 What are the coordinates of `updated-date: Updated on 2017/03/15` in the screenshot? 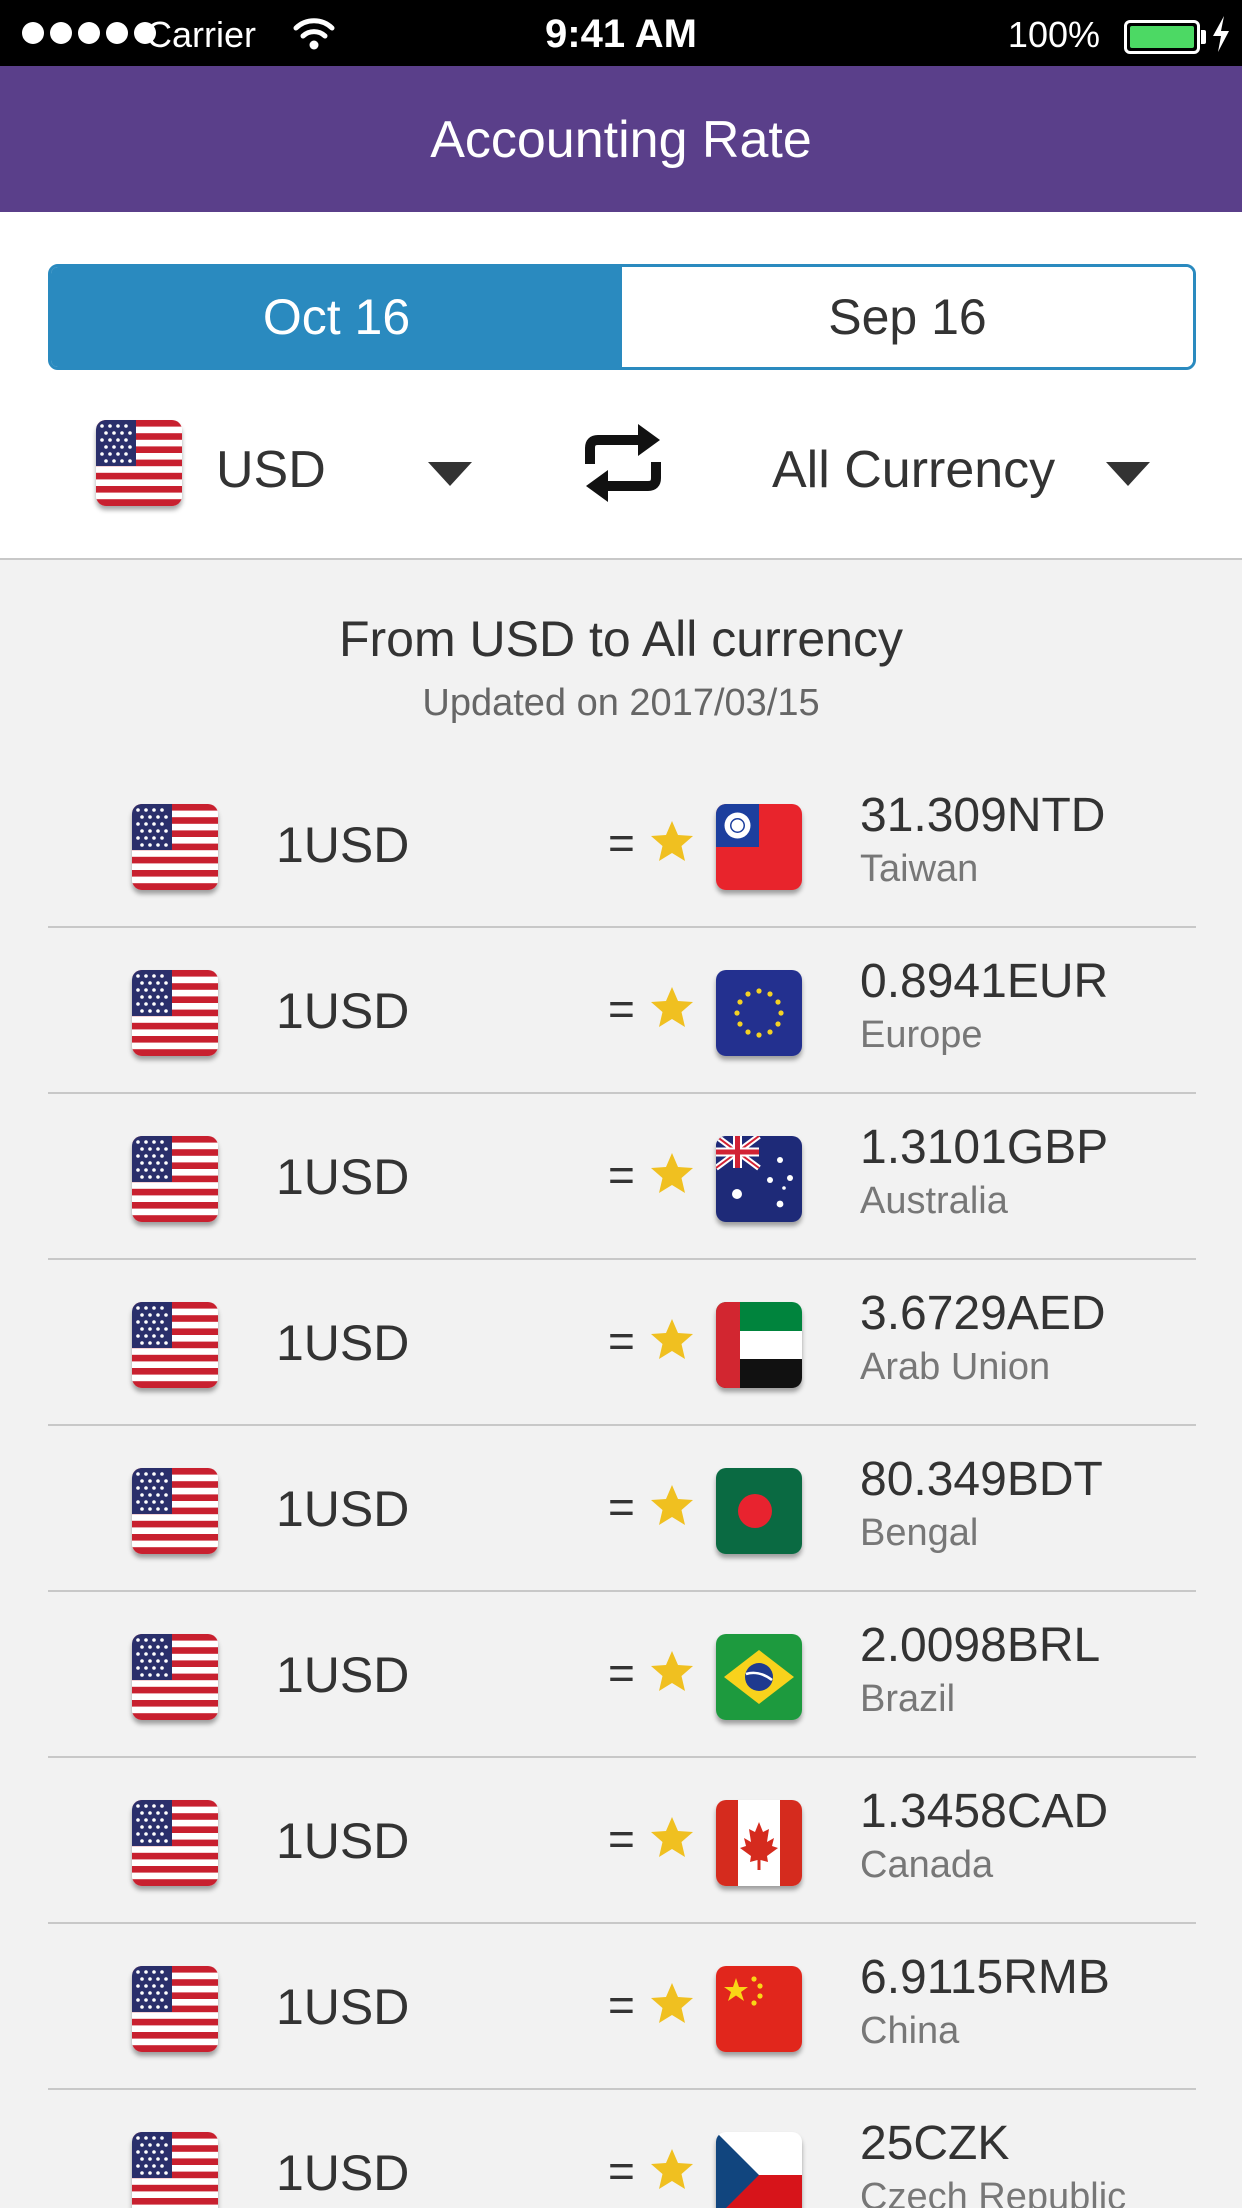 It's located at (621, 703).